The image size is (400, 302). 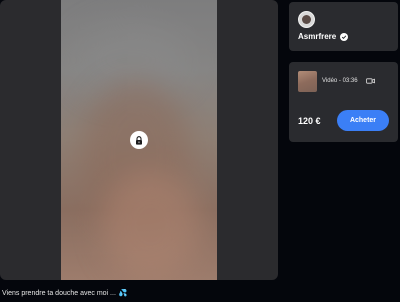 What do you see at coordinates (363, 120) in the screenshot?
I see `buy-button: Acheter` at bounding box center [363, 120].